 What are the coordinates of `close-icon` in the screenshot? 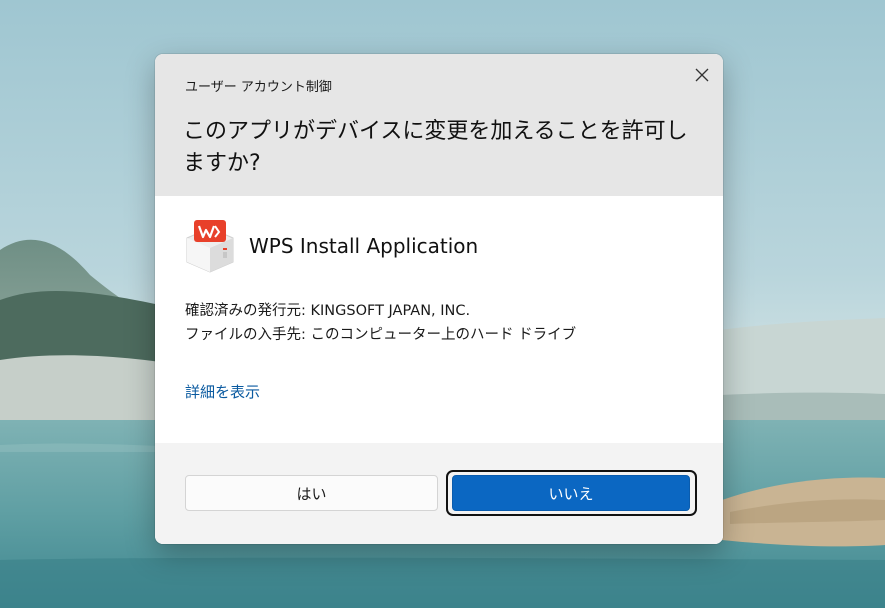 It's located at (702, 75).